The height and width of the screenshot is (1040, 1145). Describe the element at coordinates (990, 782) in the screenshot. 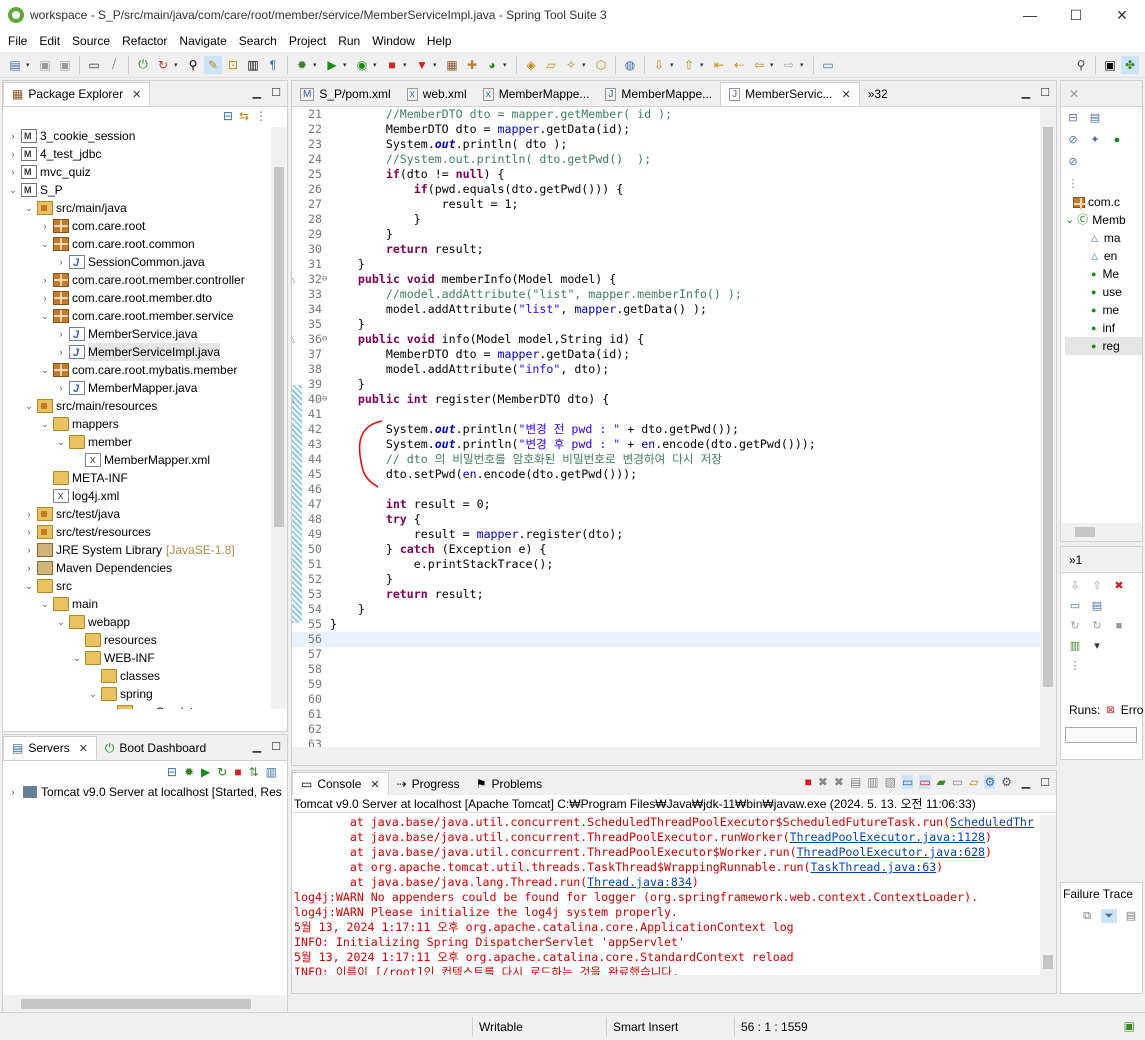

I see `console-settings-icon: ⚙` at that location.